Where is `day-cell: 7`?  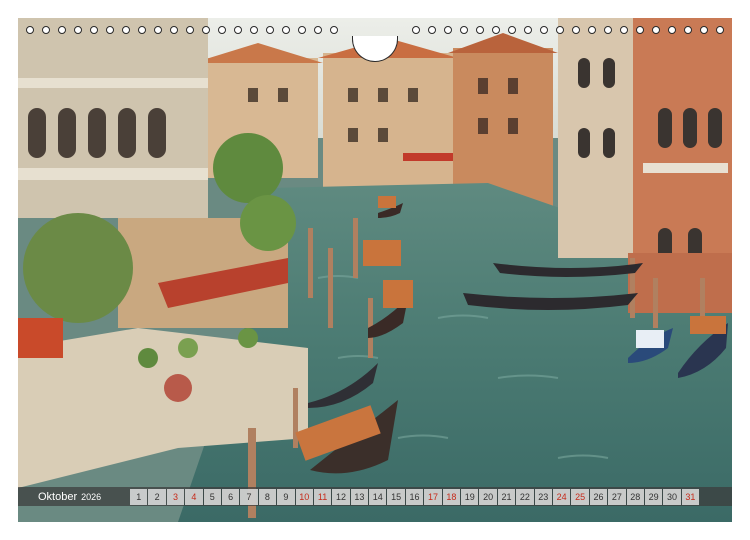 day-cell: 7 is located at coordinates (249, 496).